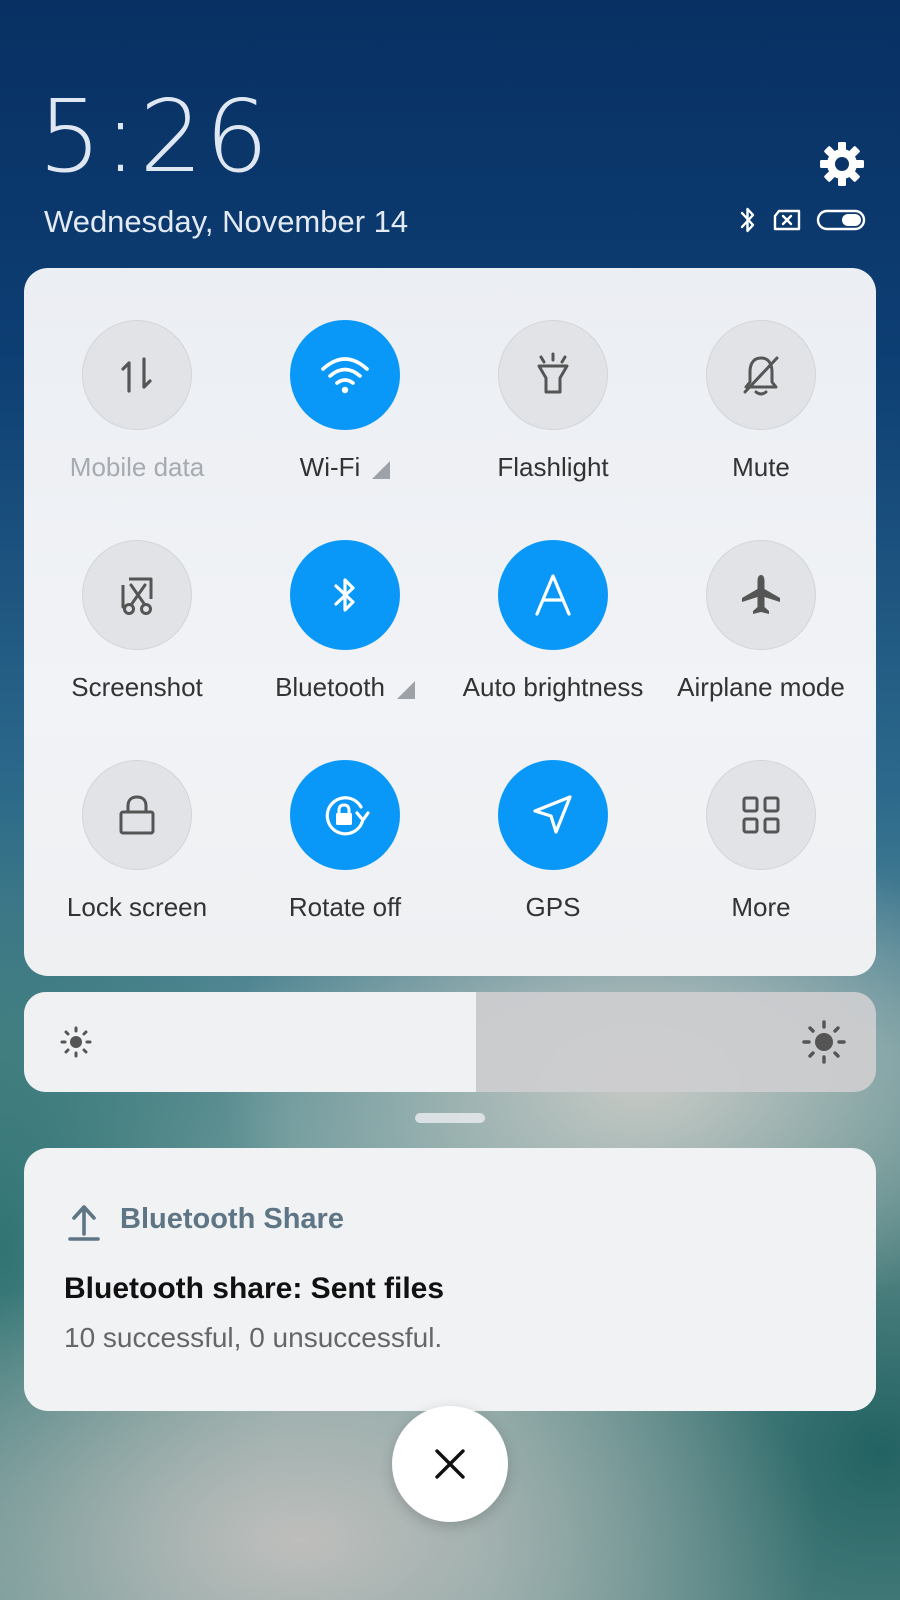 Image resolution: width=900 pixels, height=1600 pixels. I want to click on mobile-data-button, so click(137, 375).